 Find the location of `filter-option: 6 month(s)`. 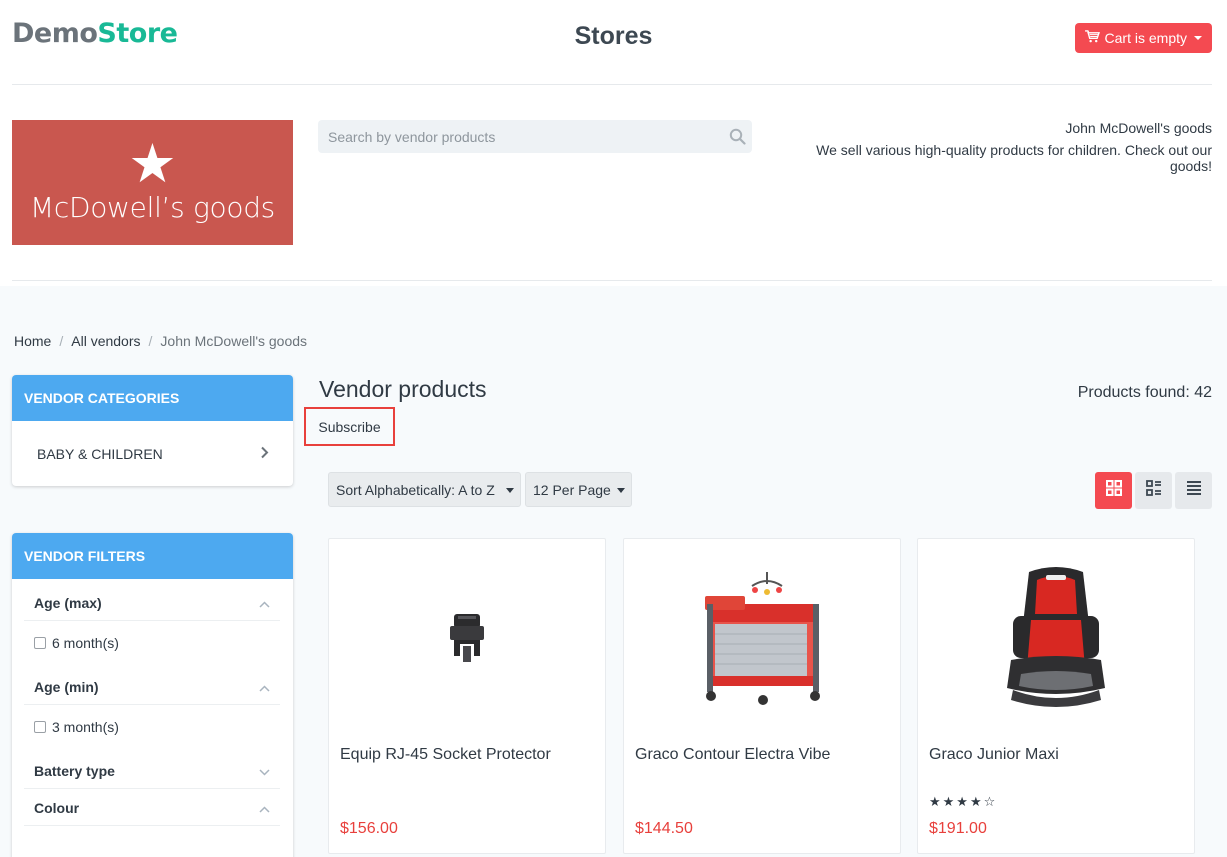

filter-option: 6 month(s) is located at coordinates (152, 643).